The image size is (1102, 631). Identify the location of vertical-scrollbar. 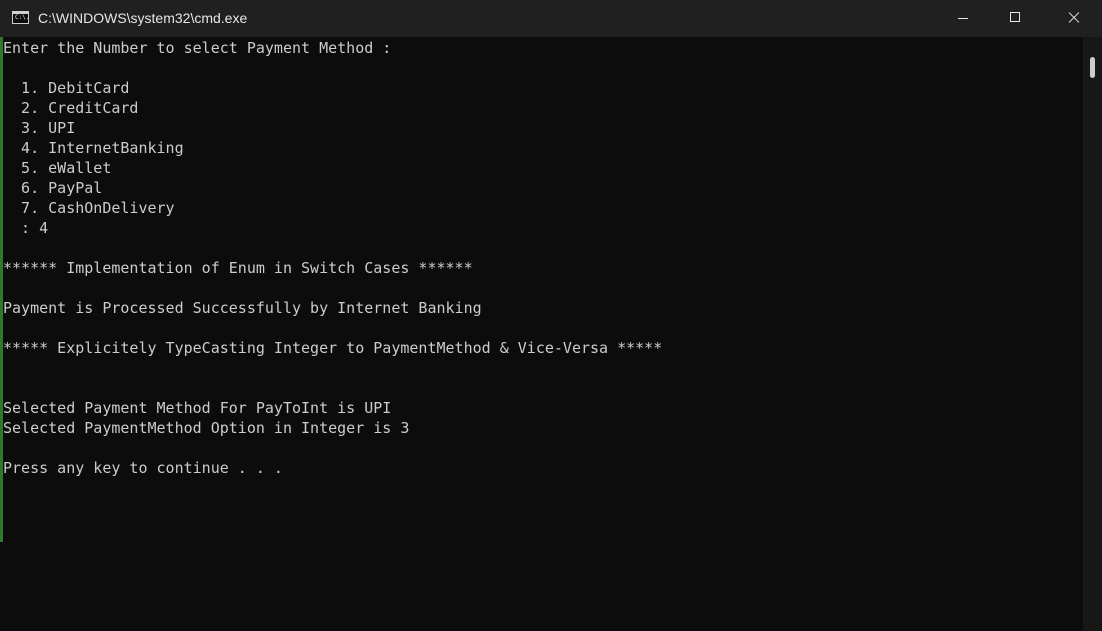
(1092, 334).